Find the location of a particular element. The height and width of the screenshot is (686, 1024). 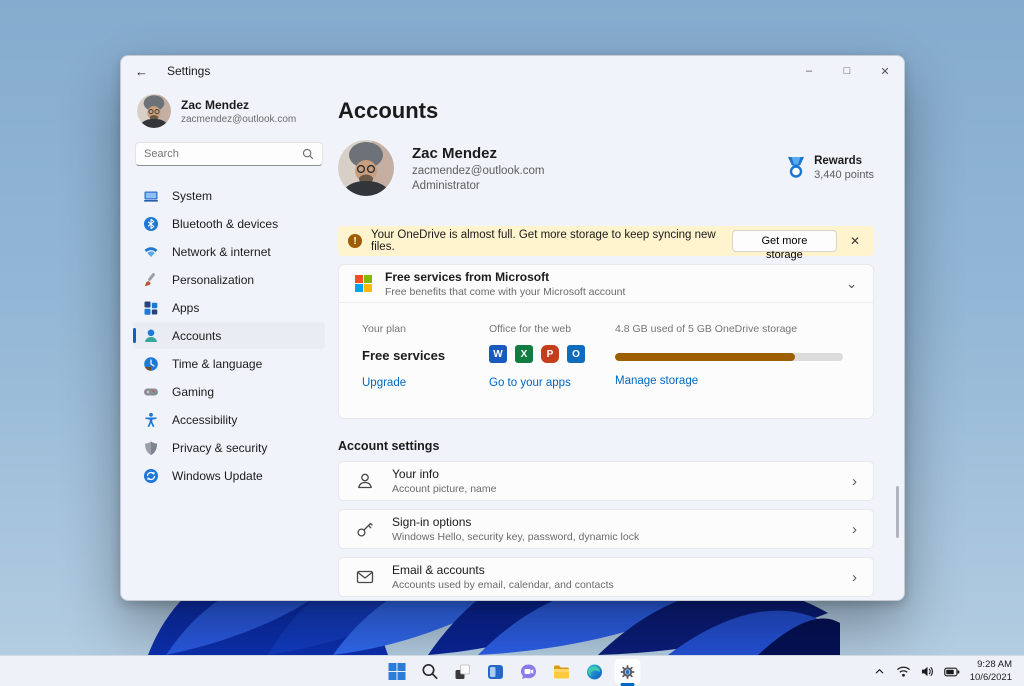

rewards-block: Rewards 3,440 points is located at coordinates (830, 168).